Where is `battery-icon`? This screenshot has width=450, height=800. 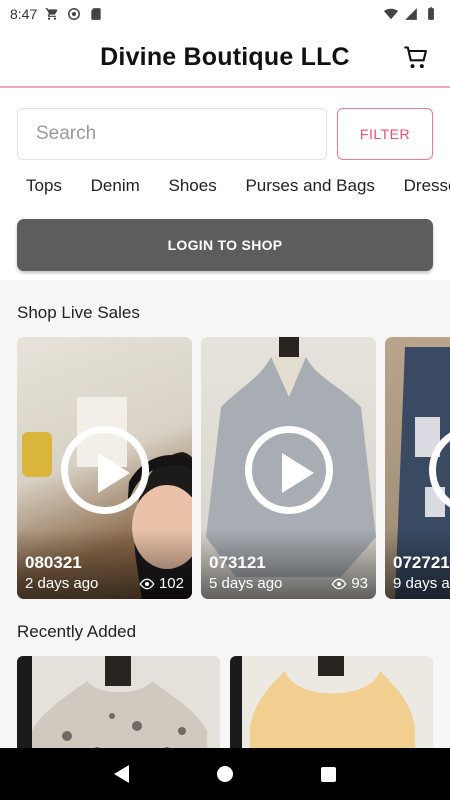 battery-icon is located at coordinates (431, 13).